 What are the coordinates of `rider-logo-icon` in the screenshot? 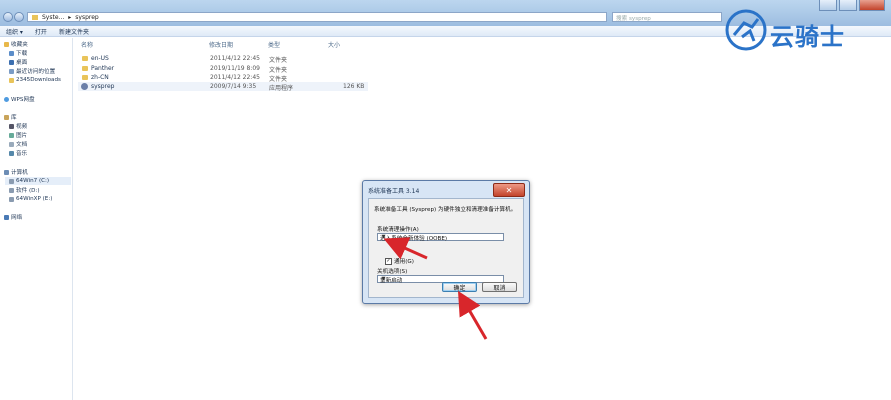 It's located at (746, 30).